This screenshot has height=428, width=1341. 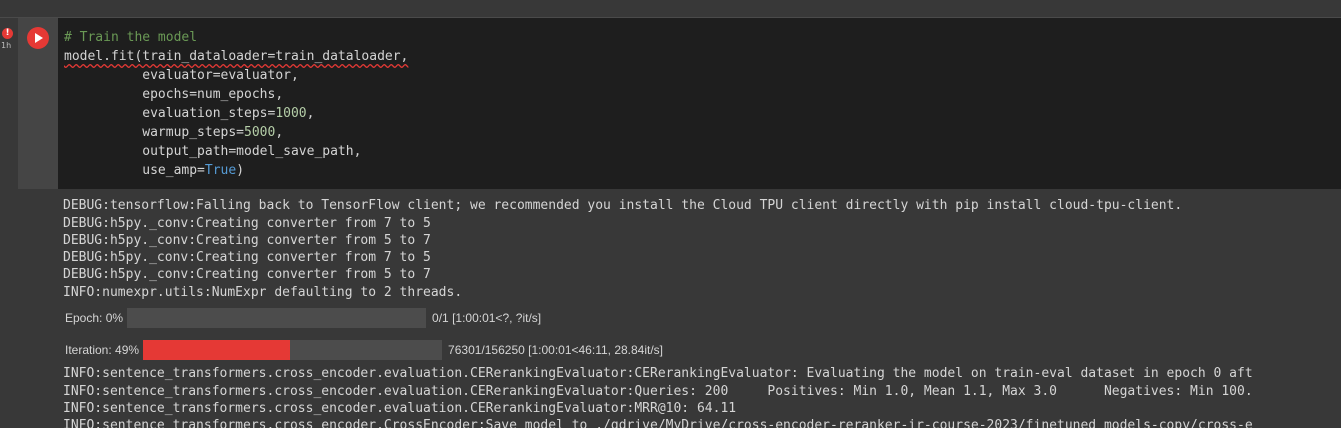 What do you see at coordinates (260, 132) in the screenshot?
I see `code-line-5-value: 5000` at bounding box center [260, 132].